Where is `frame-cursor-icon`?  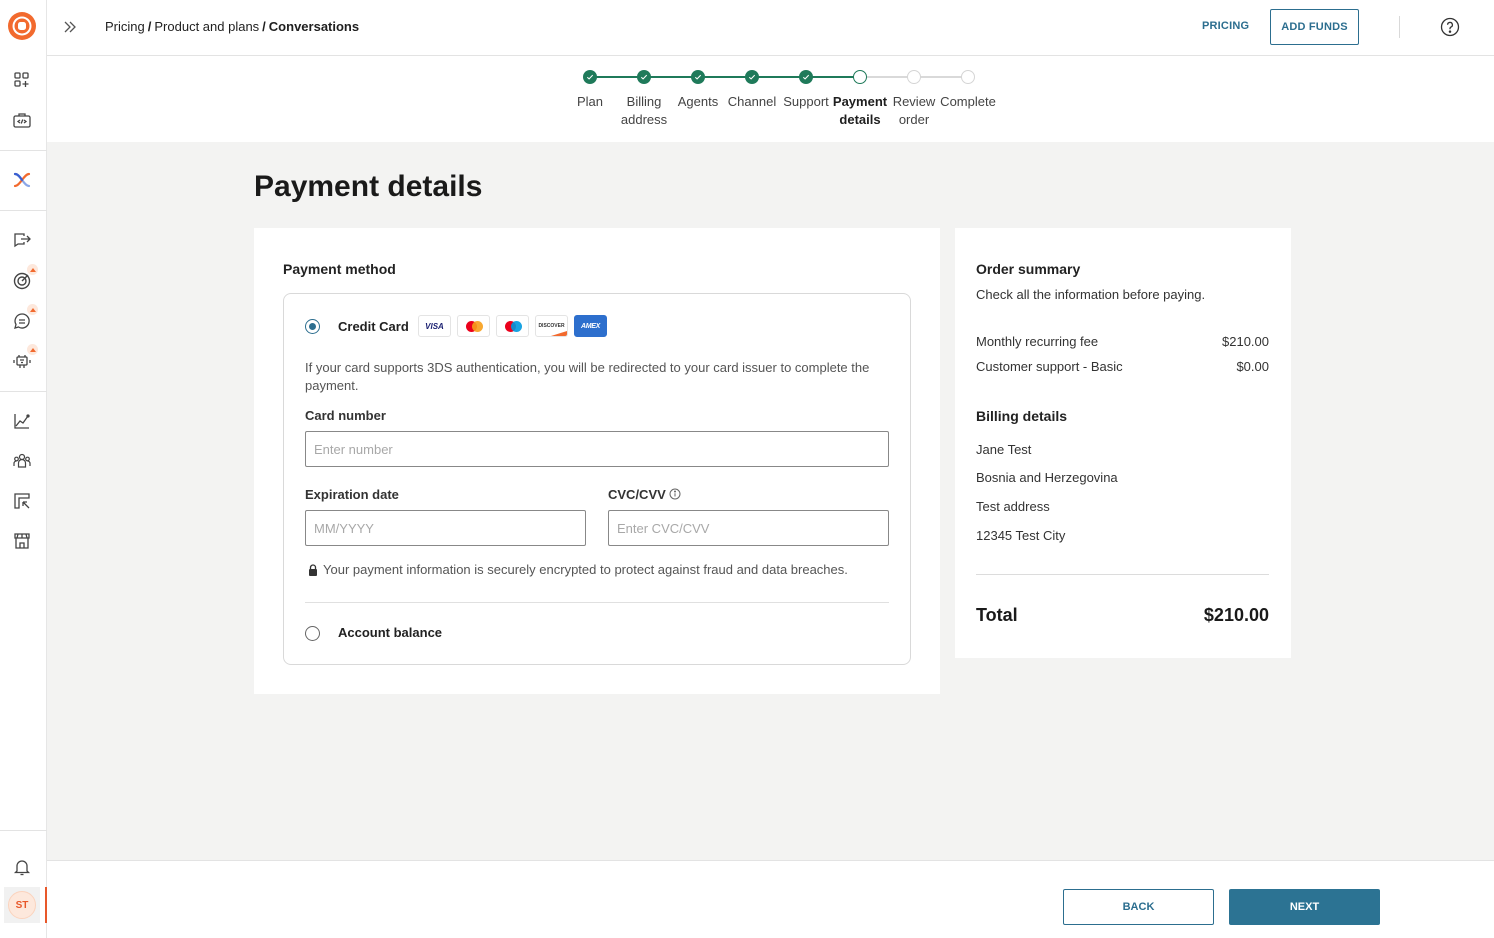
frame-cursor-icon is located at coordinates (22, 501).